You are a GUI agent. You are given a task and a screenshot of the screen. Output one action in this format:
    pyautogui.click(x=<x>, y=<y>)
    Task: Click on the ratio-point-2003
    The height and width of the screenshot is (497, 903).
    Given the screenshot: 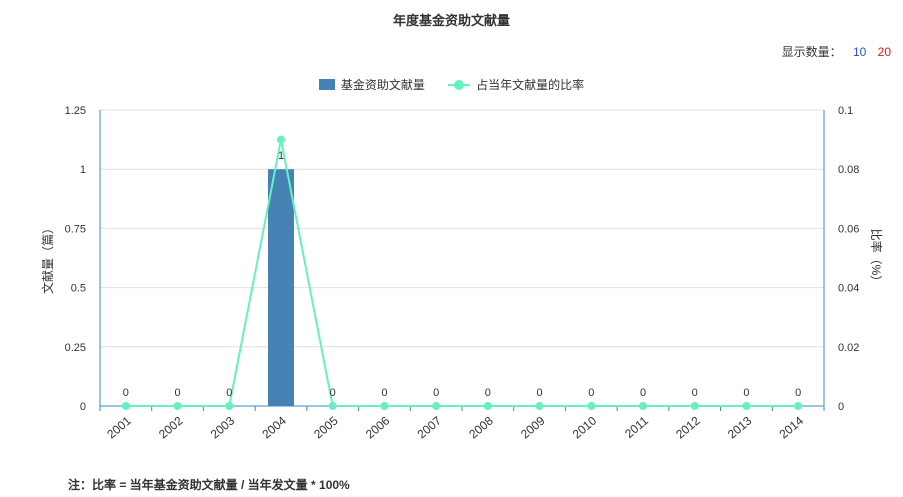 What is the action you would take?
    pyautogui.click(x=229, y=406)
    